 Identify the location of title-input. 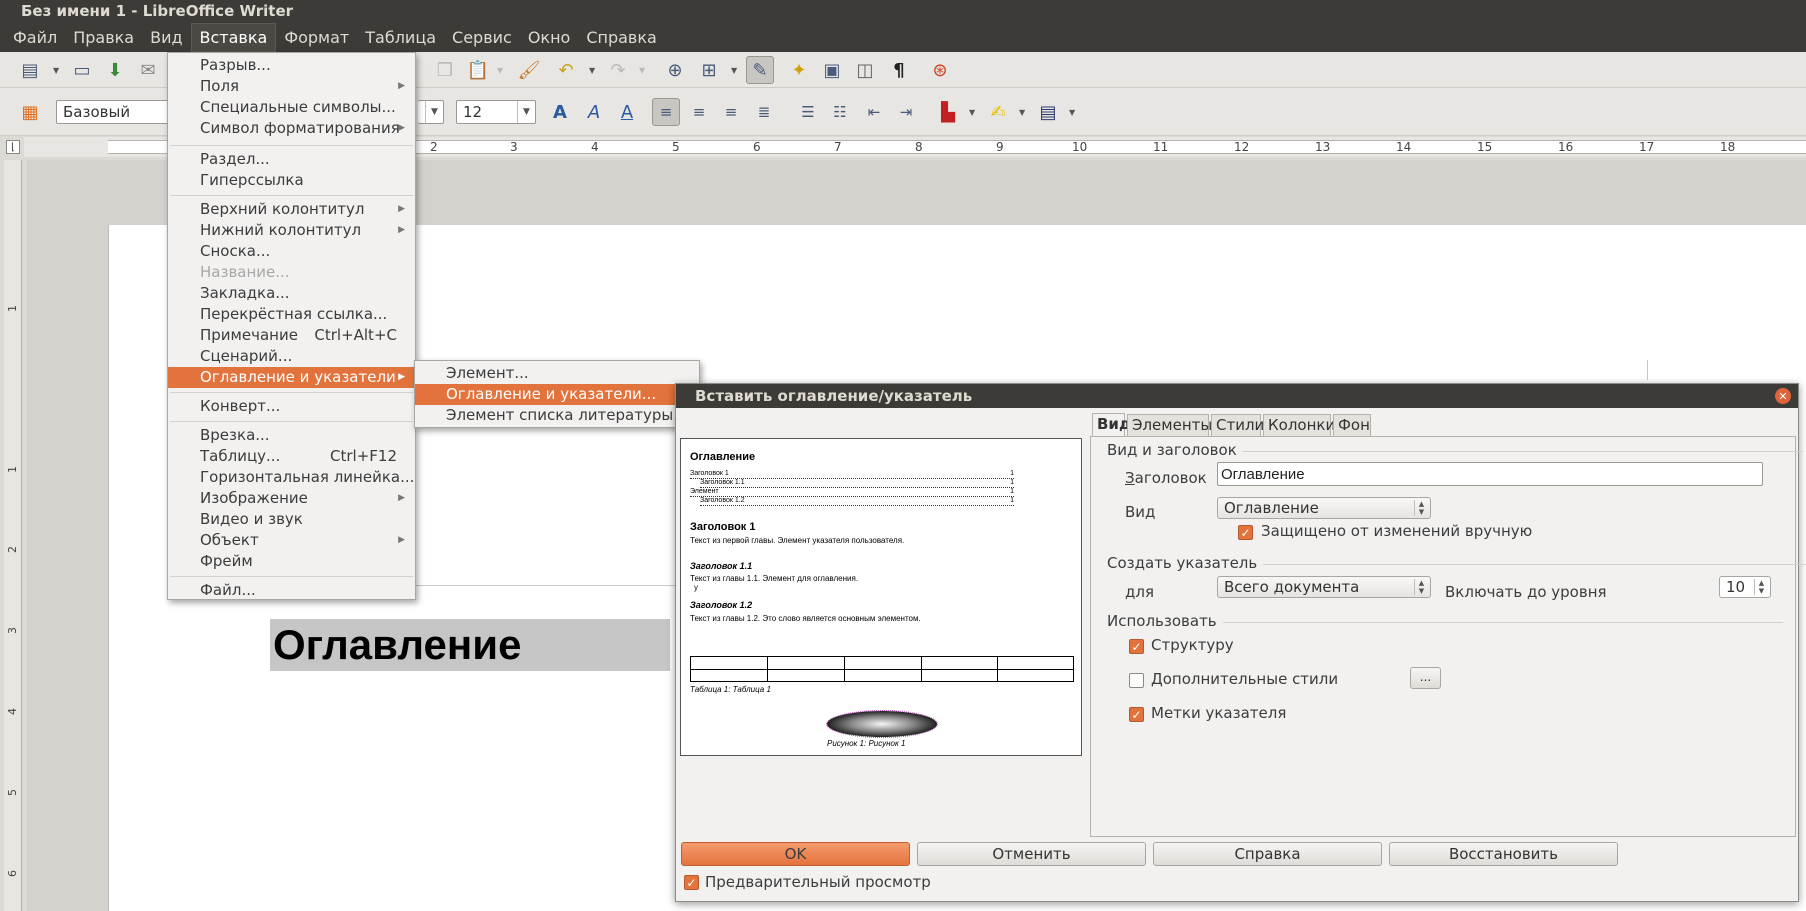
(1490, 474).